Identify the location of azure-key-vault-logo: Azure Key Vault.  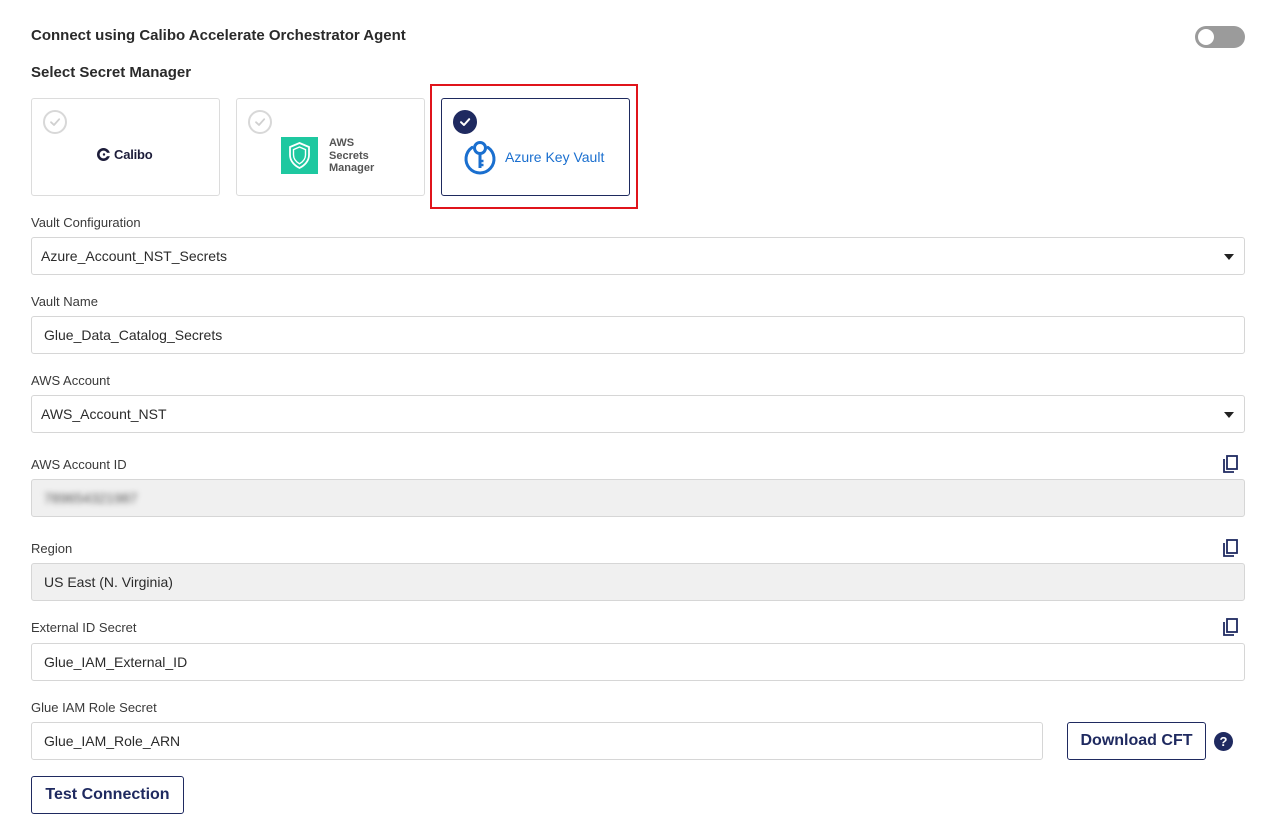
(533, 157).